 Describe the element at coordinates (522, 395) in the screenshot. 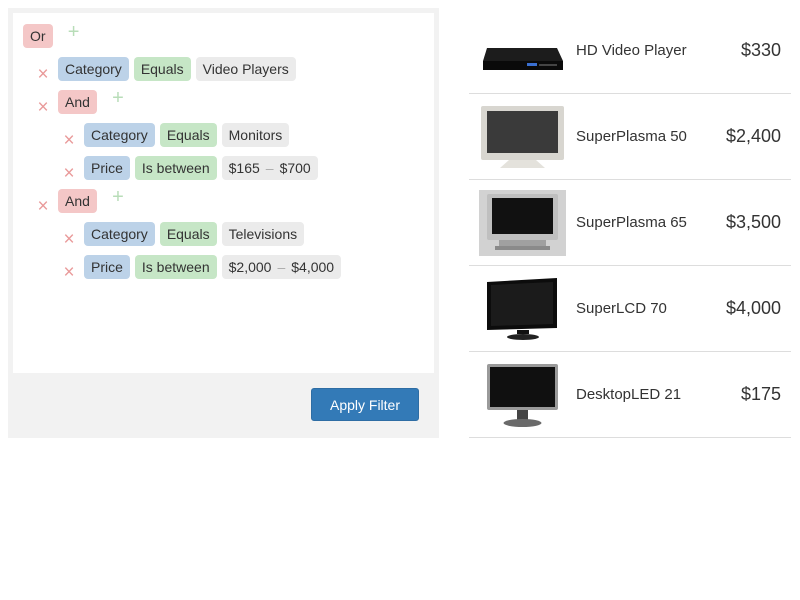

I see `desktop-monitor-image` at that location.